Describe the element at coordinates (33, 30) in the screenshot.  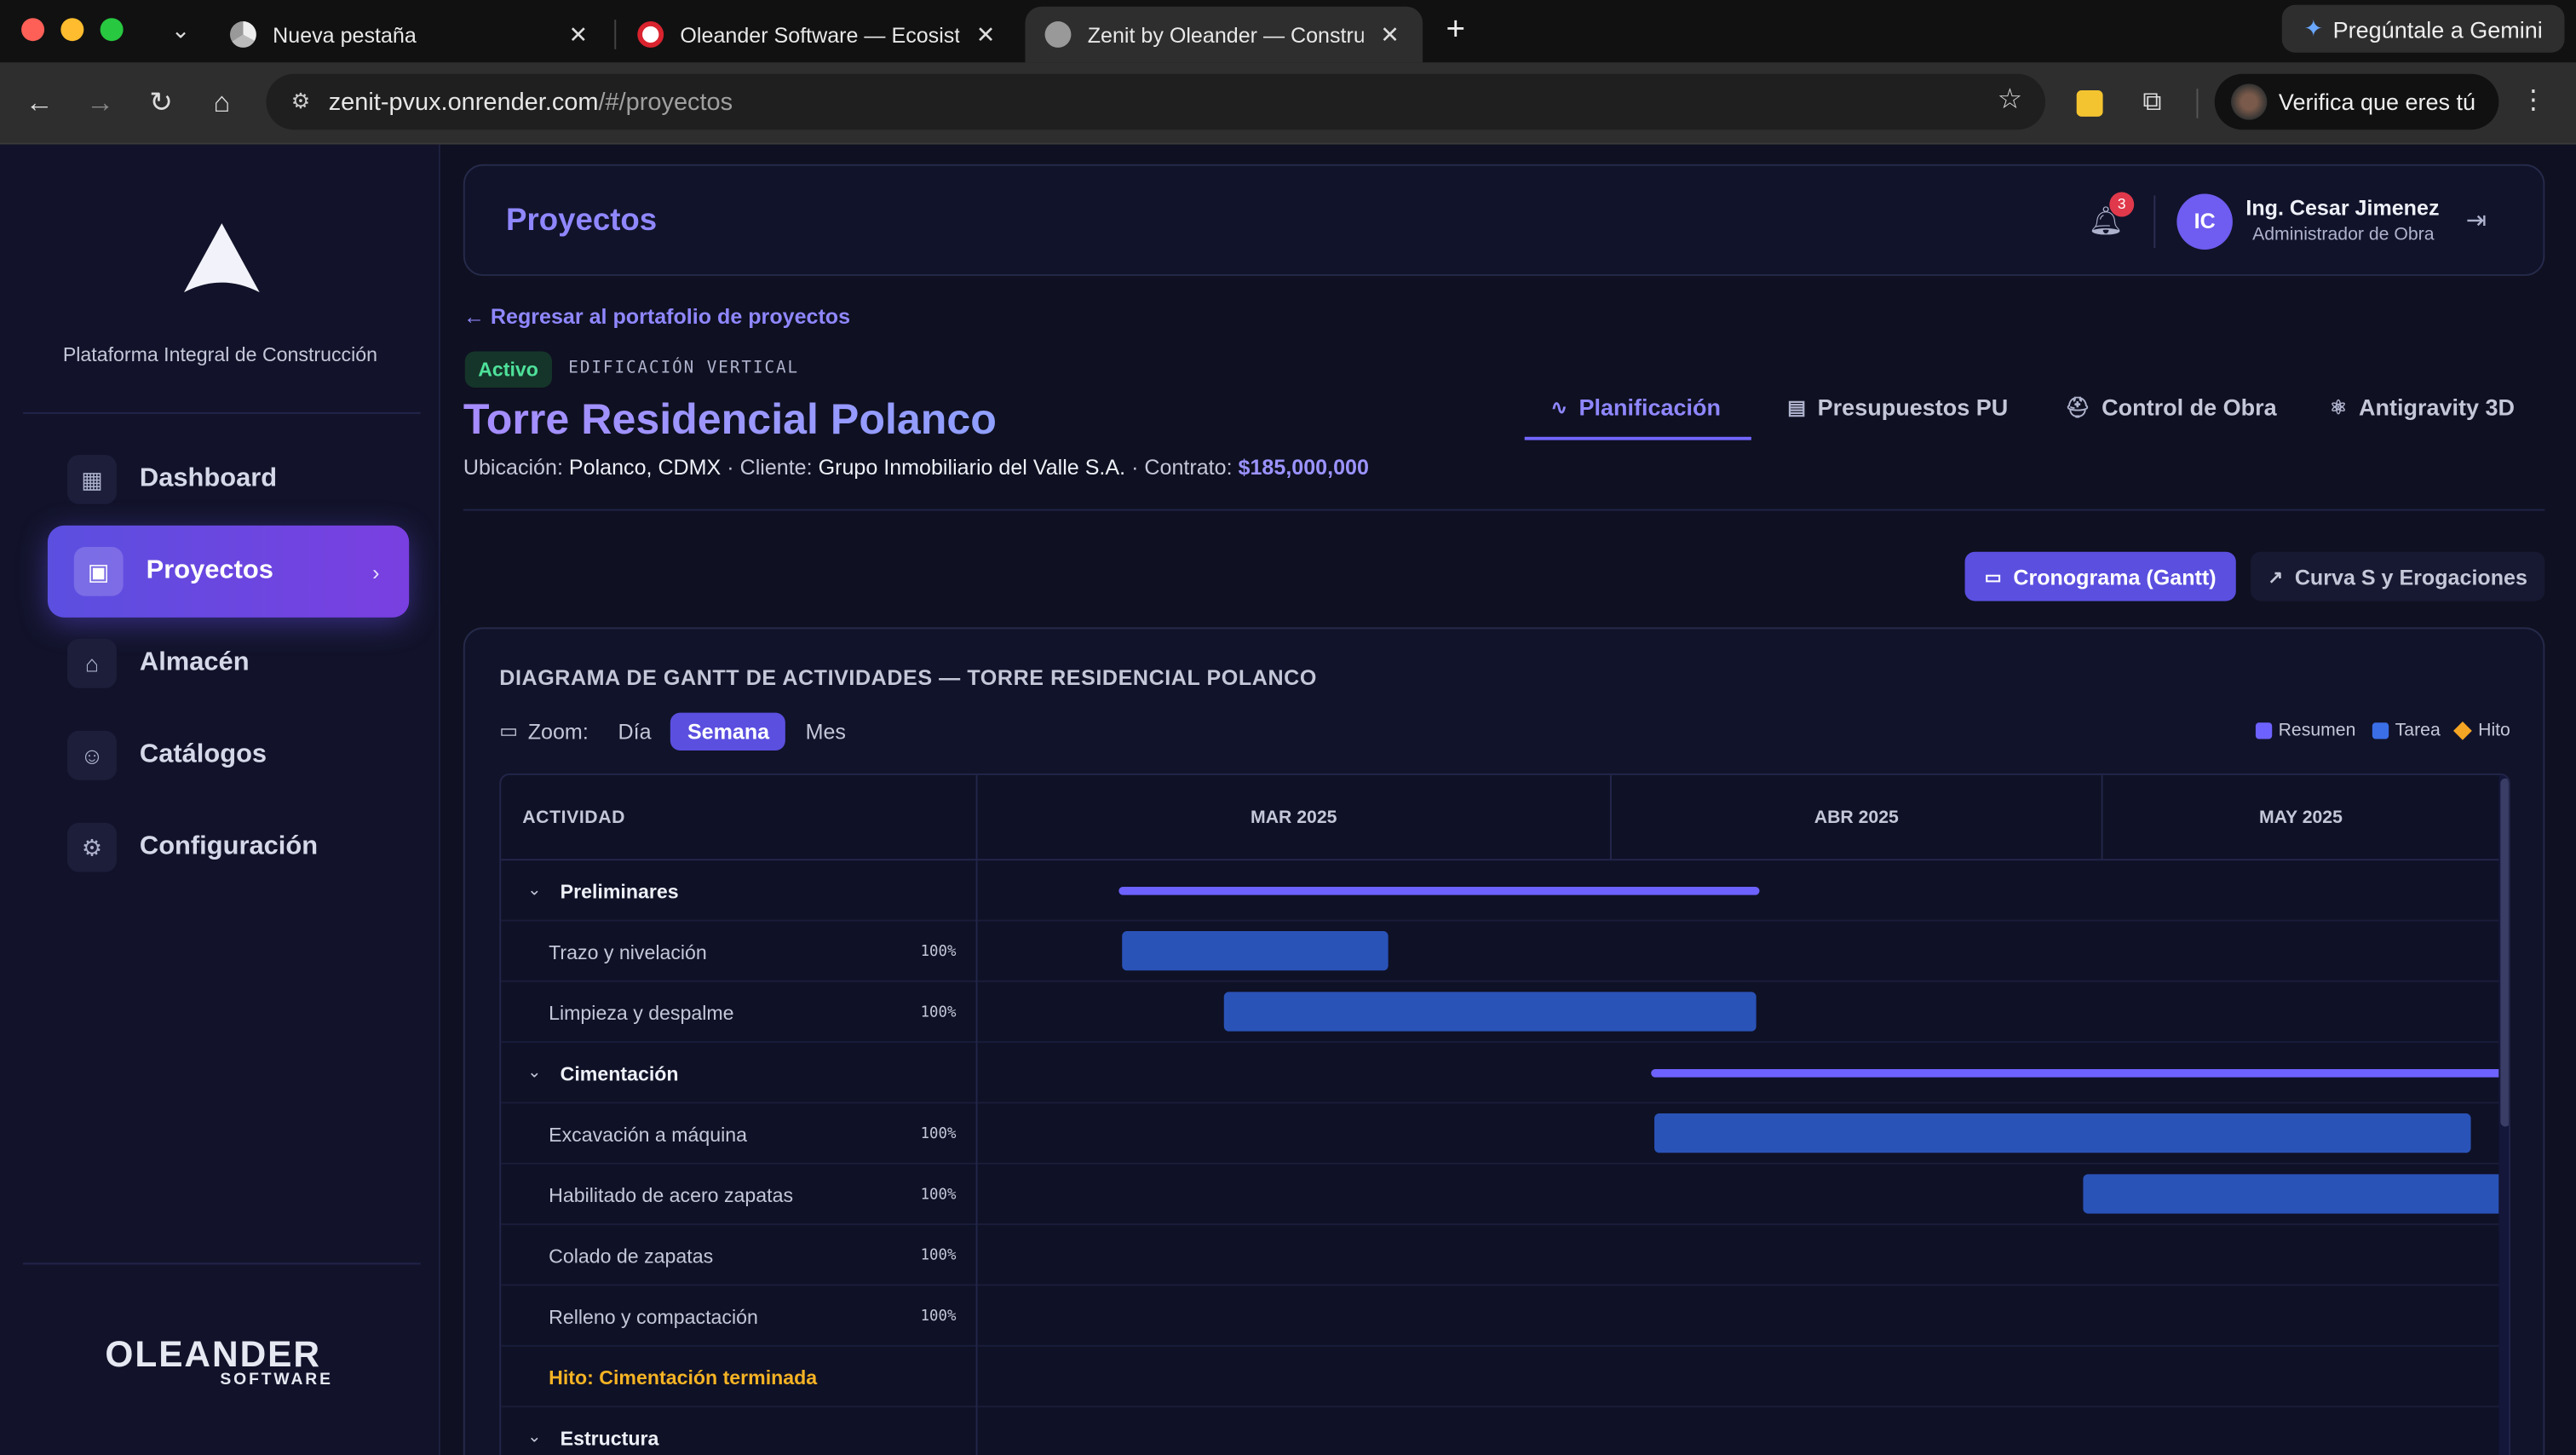
I see `close-window-button` at that location.